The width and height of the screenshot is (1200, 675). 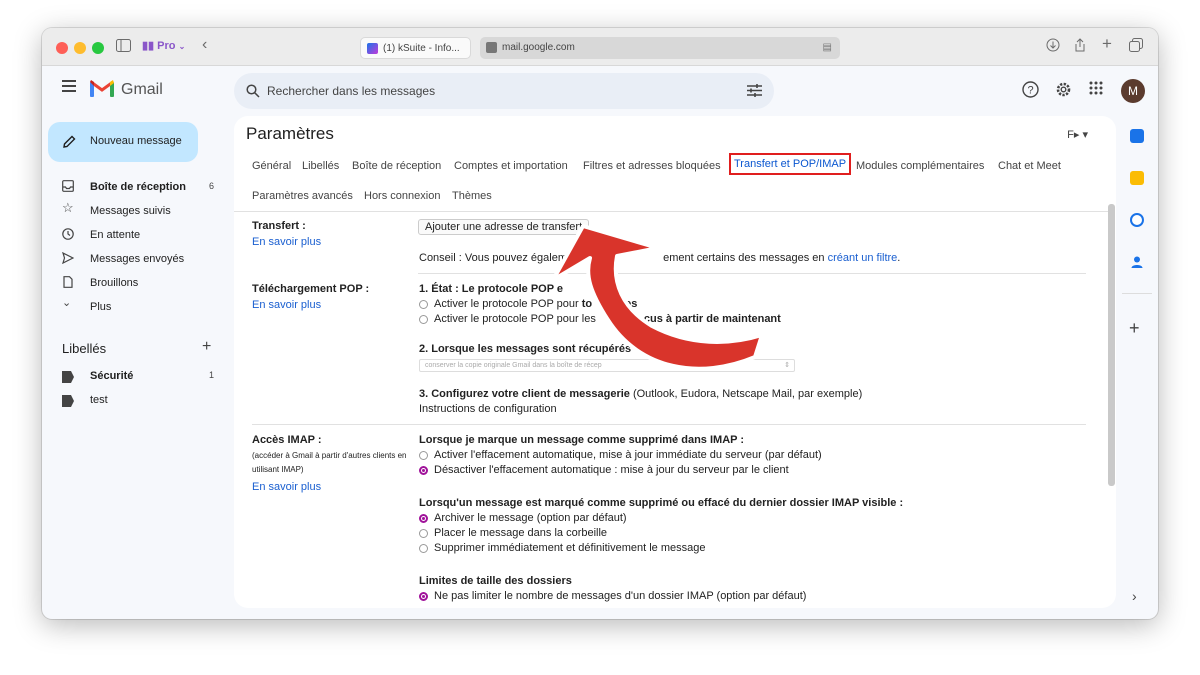 What do you see at coordinates (271, 166) in the screenshot?
I see `tab-general: Général` at bounding box center [271, 166].